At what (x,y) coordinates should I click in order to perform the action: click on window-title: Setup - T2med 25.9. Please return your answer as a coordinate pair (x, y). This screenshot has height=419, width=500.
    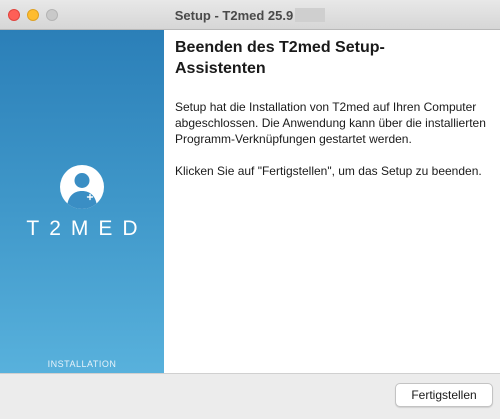
    Looking at the image, I should click on (234, 15).